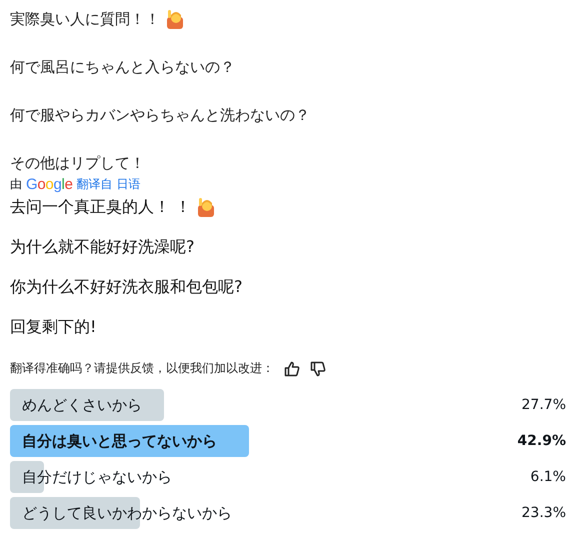 The width and height of the screenshot is (585, 547). Describe the element at coordinates (85, 19) in the screenshot. I see `post-text: 実際臭い人に質問！！` at that location.